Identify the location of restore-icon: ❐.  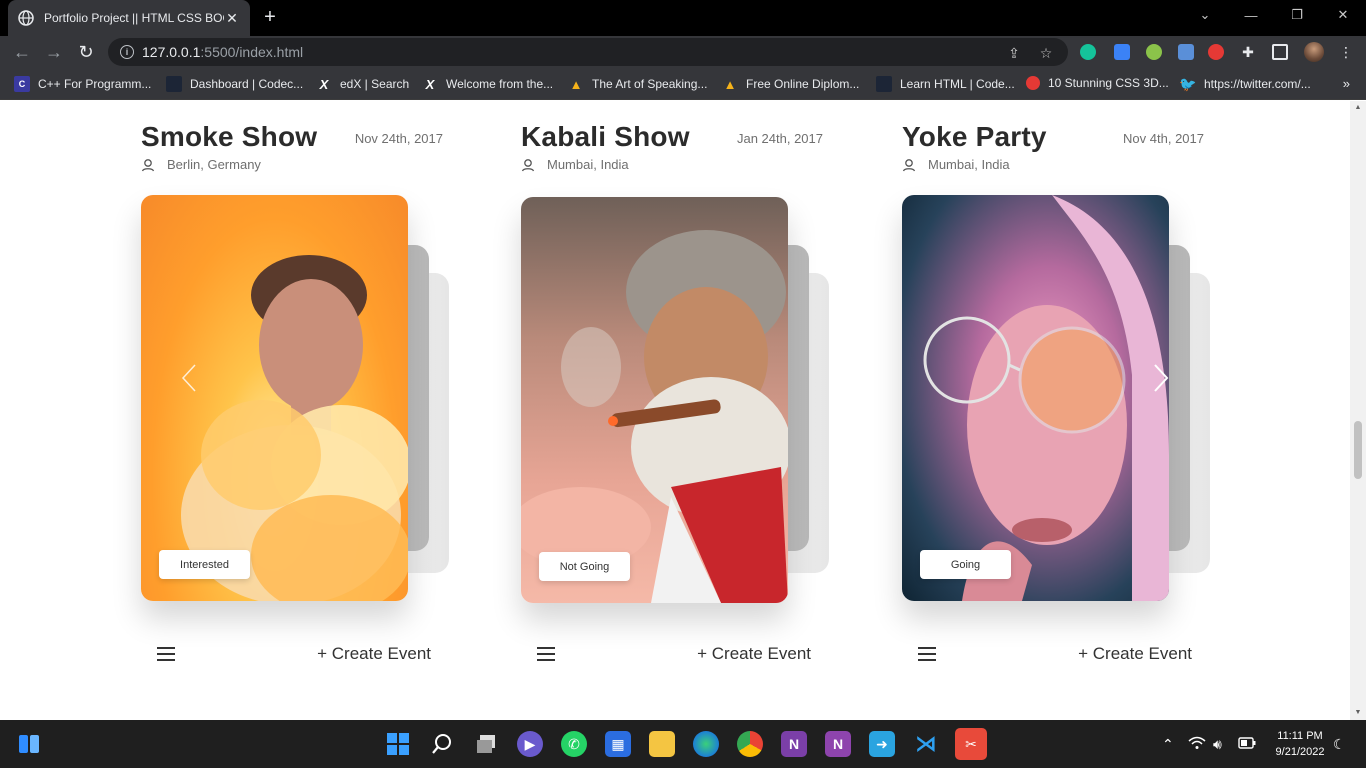
(1297, 15).